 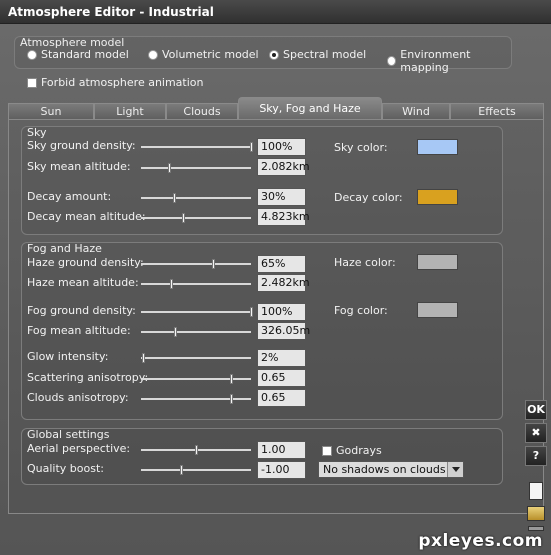 I want to click on help-button: ?, so click(x=536, y=456).